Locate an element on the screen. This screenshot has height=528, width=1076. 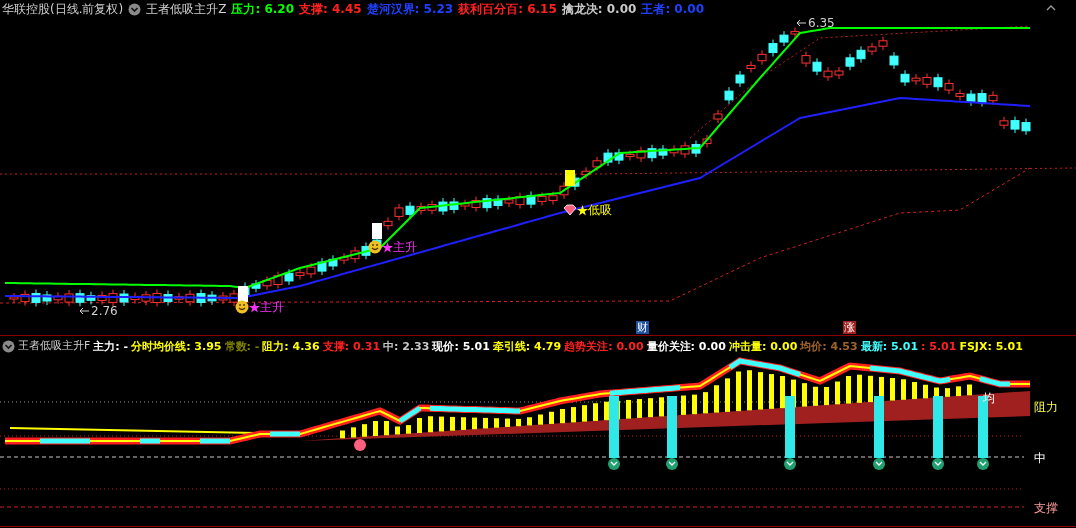
legend-value: 冲击量: 0.00 is located at coordinates (763, 346).